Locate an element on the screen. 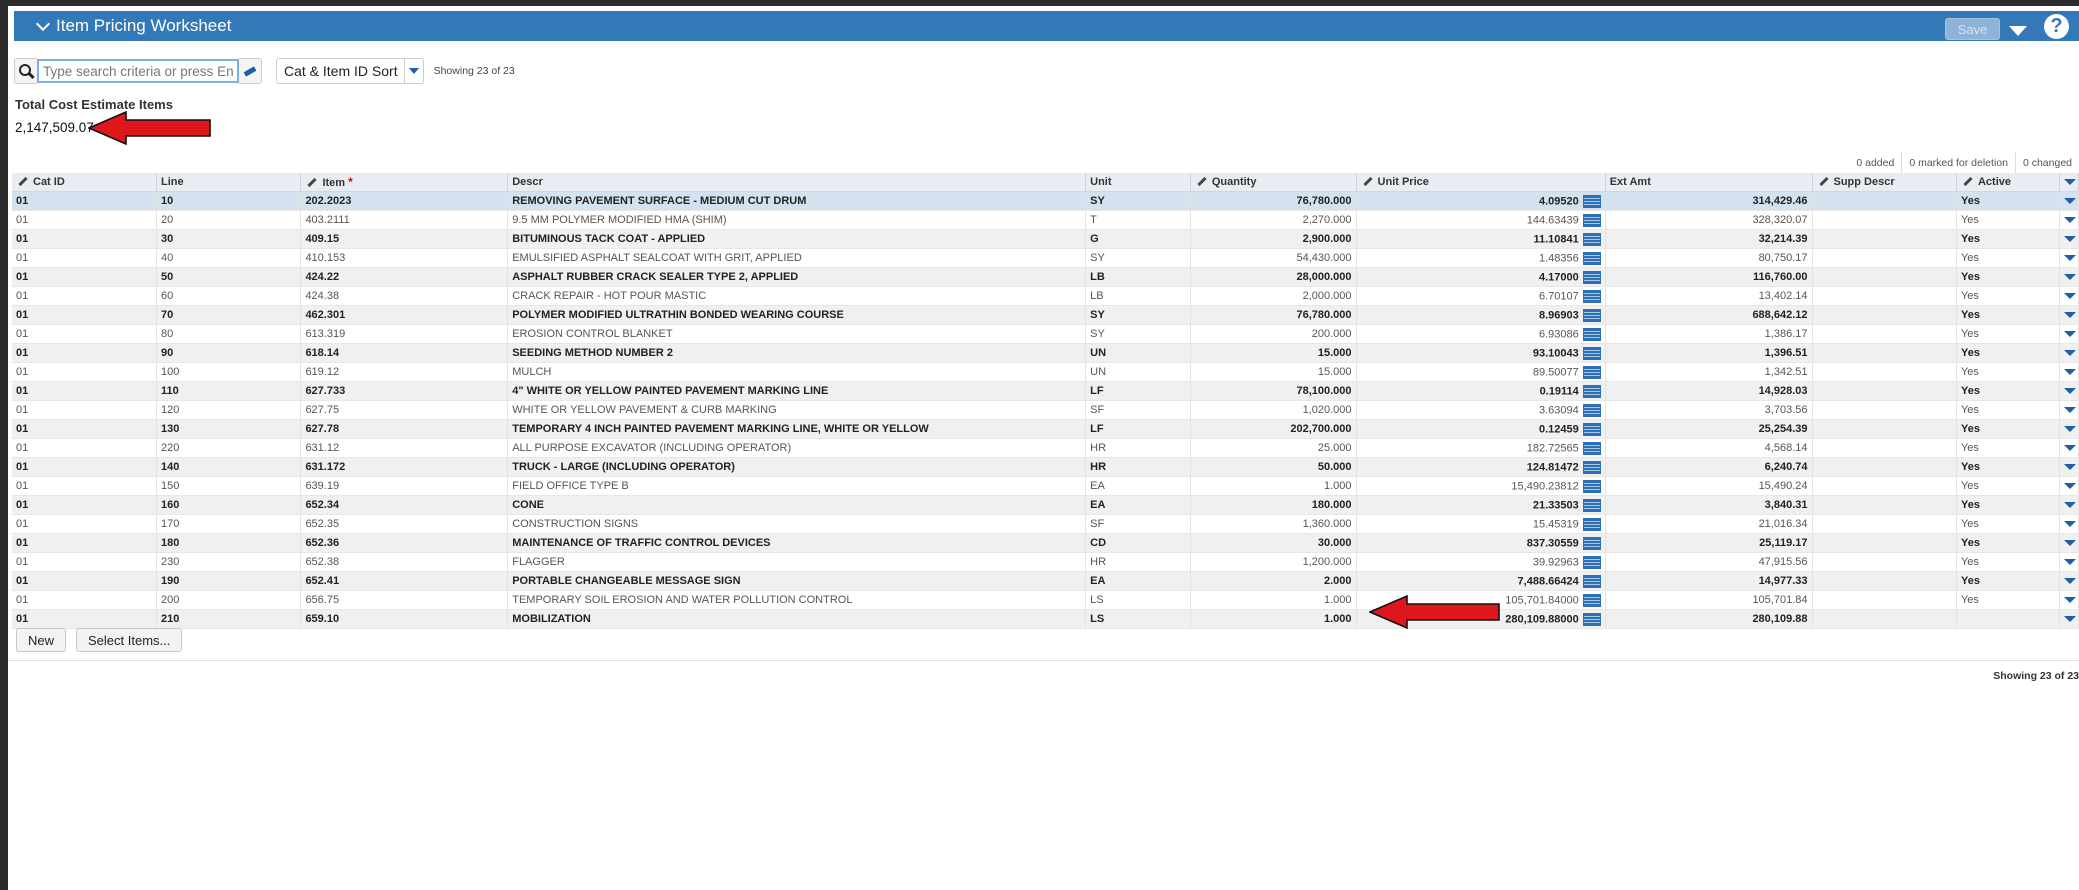 This screenshot has height=890, width=2079. unit-price-cell: 124.81472 is located at coordinates (1481, 467).